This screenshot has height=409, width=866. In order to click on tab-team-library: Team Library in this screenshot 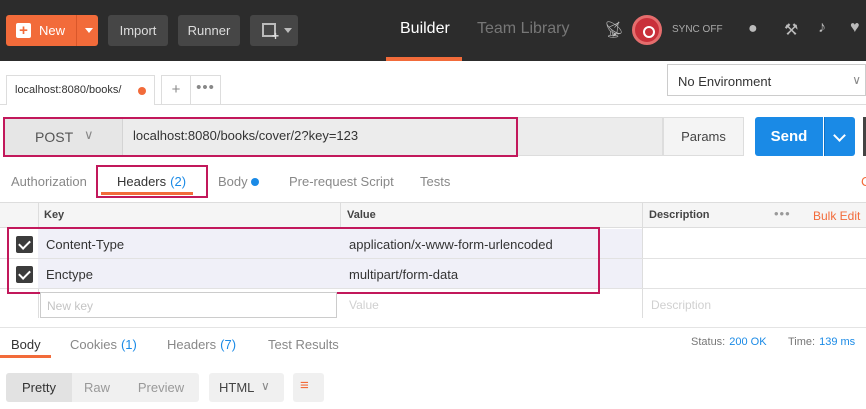, I will do `click(523, 29)`.